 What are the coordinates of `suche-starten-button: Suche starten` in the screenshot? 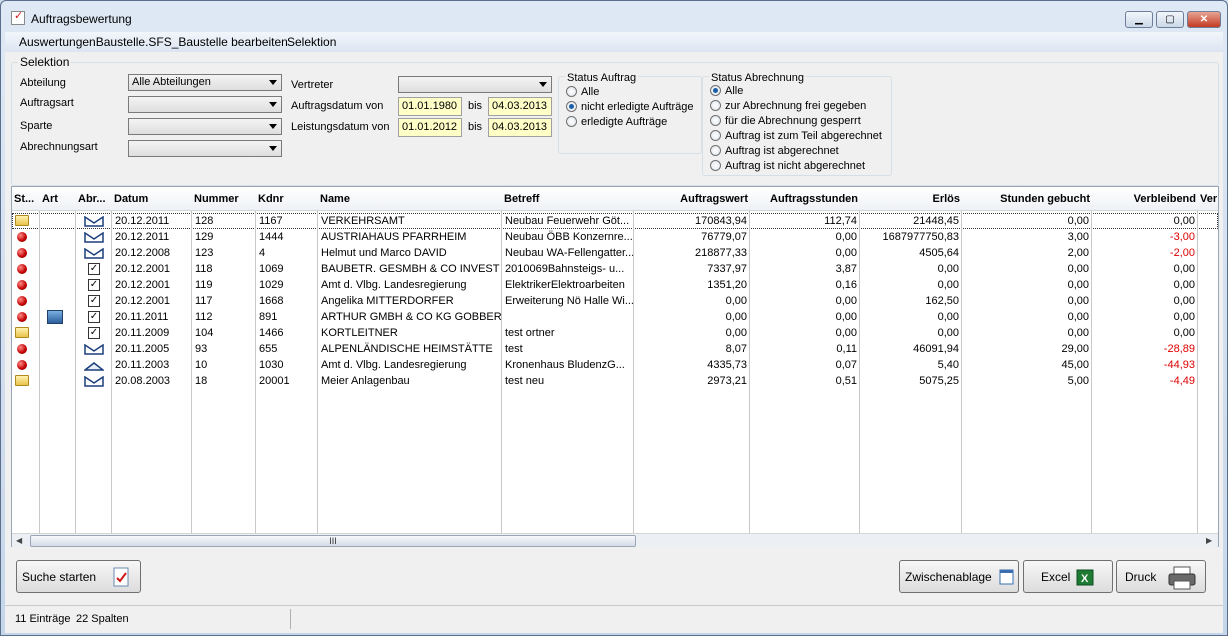 It's located at (78, 576).